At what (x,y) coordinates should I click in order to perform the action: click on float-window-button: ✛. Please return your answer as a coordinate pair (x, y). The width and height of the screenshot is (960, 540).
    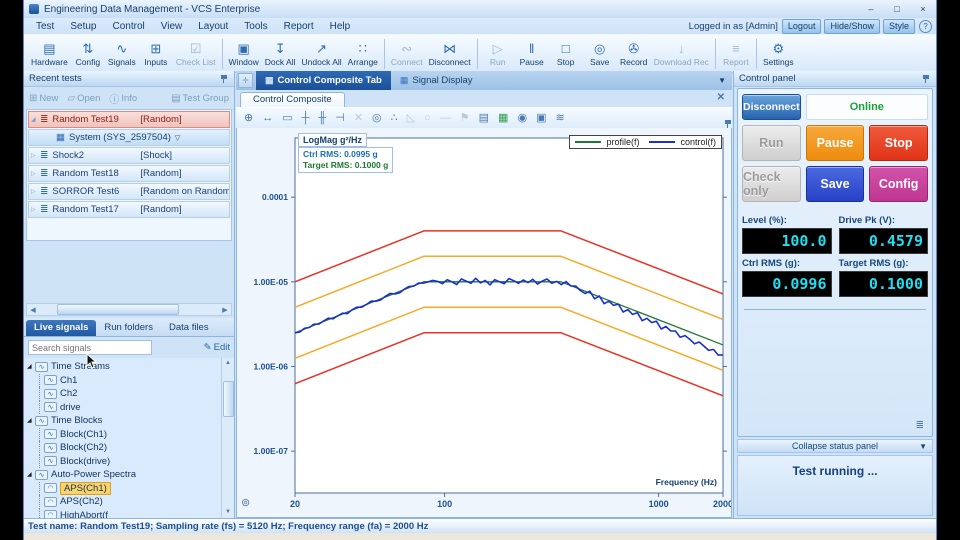
    Looking at the image, I should click on (245, 80).